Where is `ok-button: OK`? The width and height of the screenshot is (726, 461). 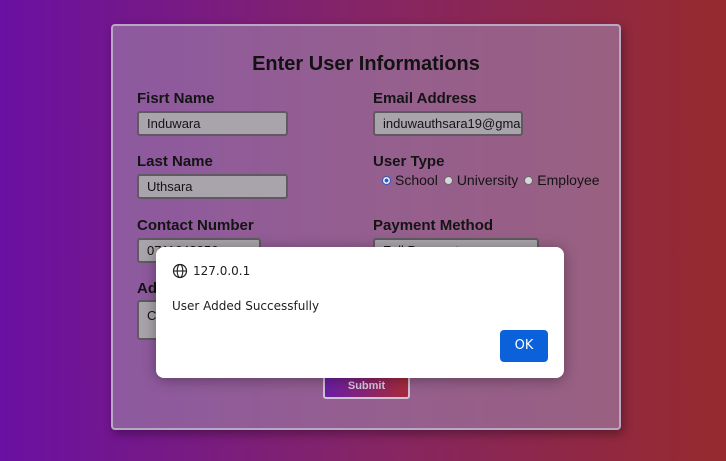
ok-button: OK is located at coordinates (524, 346).